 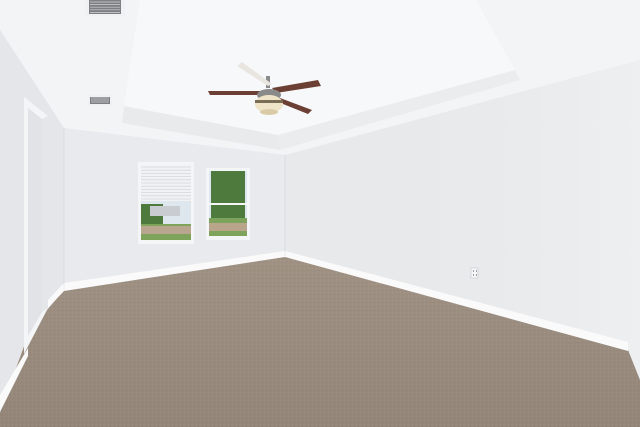 I want to click on door-jamb-shadow, so click(x=45, y=214).